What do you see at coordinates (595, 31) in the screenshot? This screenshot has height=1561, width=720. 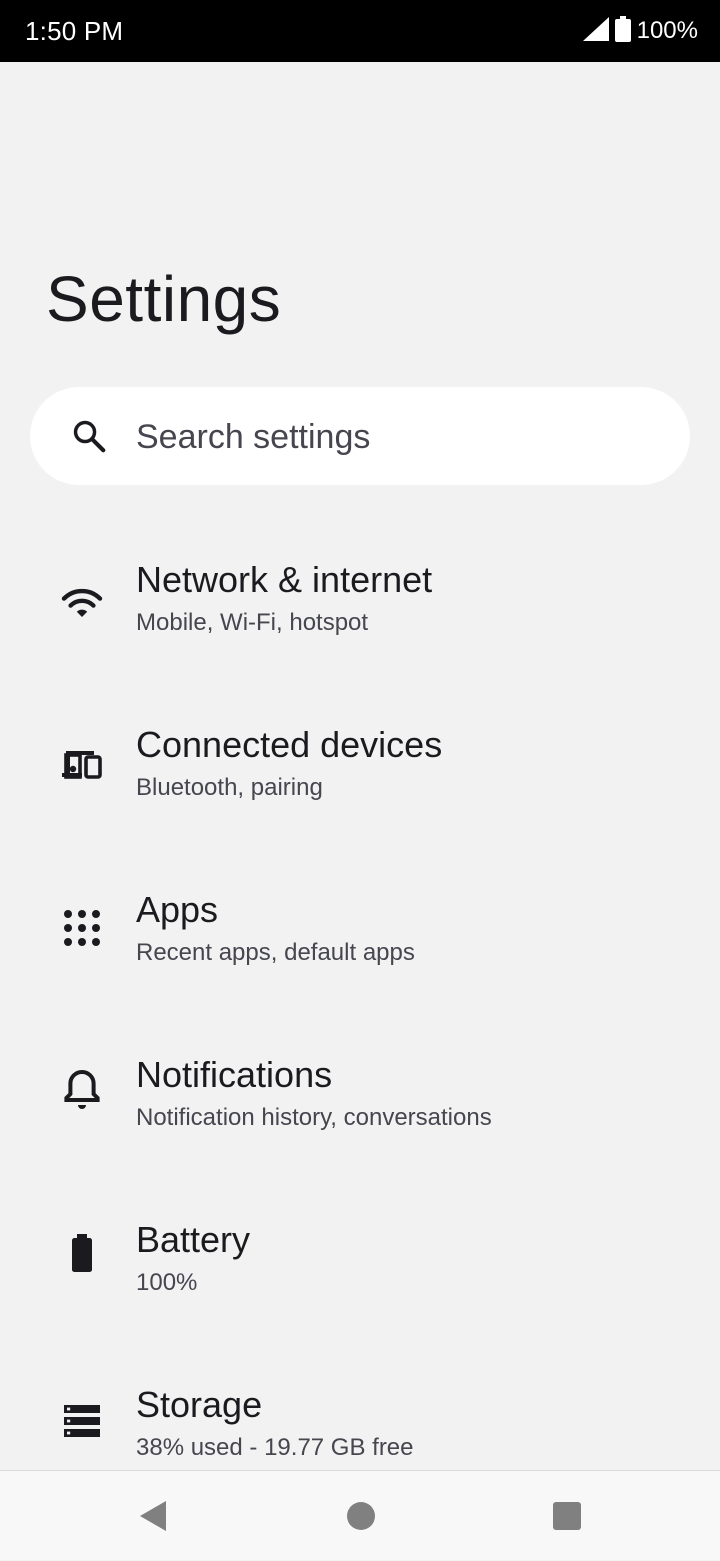 I see `cellular-signal-icon` at bounding box center [595, 31].